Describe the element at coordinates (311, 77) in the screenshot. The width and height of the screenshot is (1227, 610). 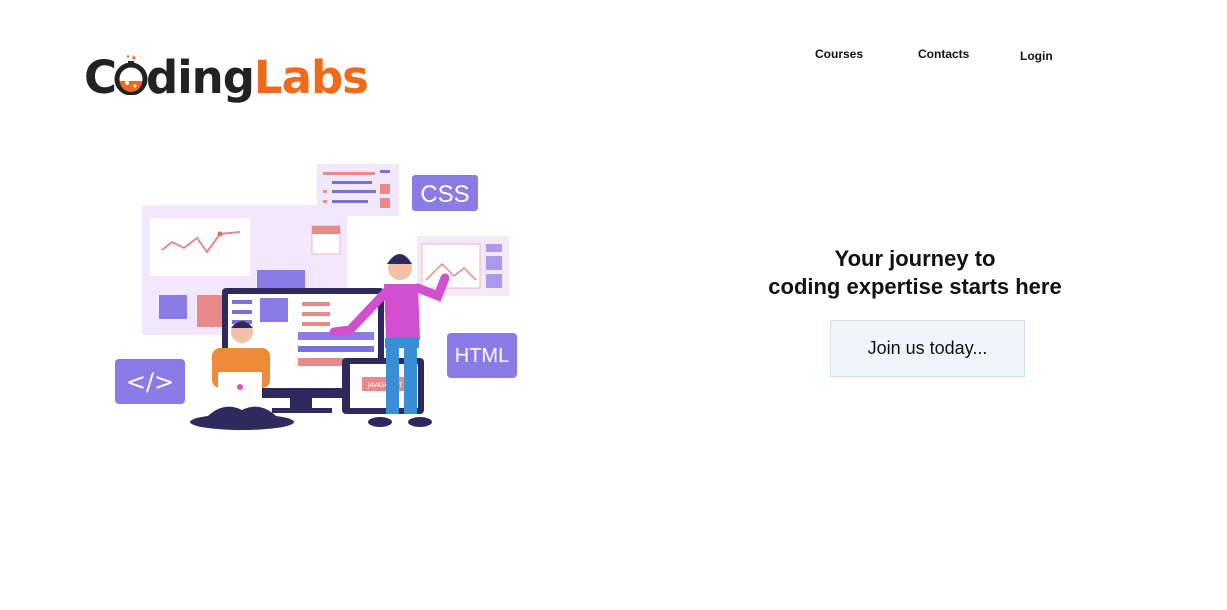
I see `logo-text-labs: Labs` at that location.